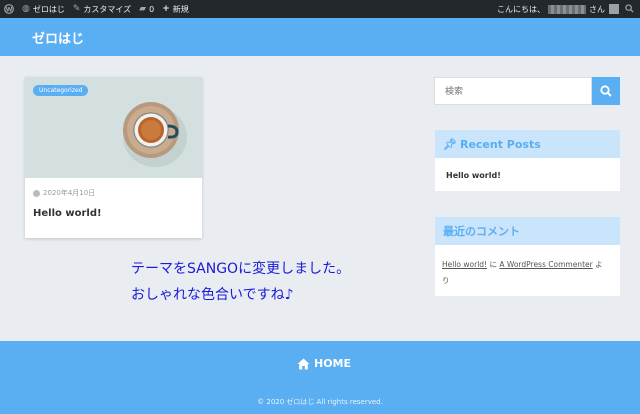 The image size is (640, 414). What do you see at coordinates (58, 37) in the screenshot?
I see `site-title: ゼロはじ` at bounding box center [58, 37].